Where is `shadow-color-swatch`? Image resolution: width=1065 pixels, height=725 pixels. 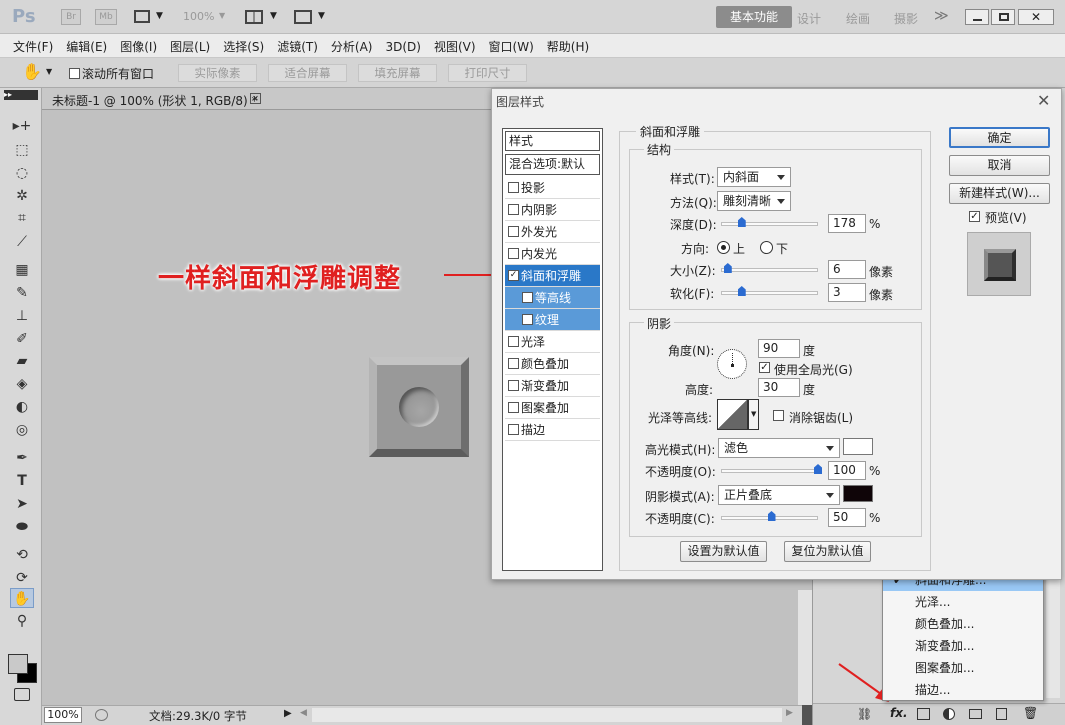 shadow-color-swatch is located at coordinates (858, 493).